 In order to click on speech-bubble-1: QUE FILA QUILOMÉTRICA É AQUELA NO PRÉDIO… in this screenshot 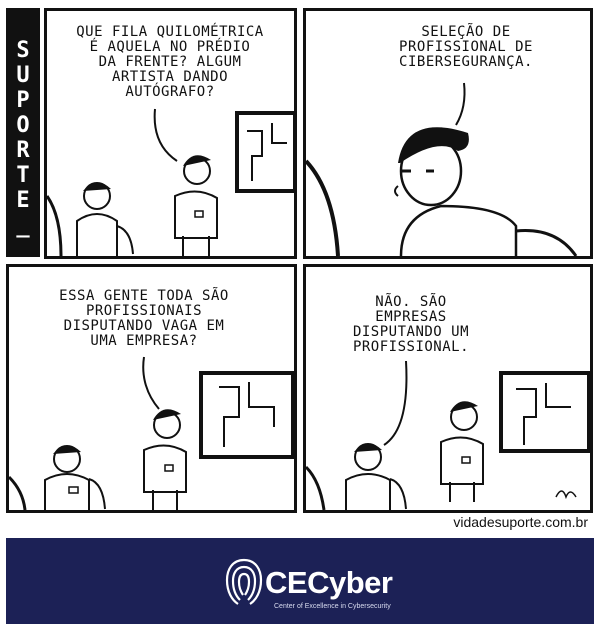, I will do `click(170, 62)`.